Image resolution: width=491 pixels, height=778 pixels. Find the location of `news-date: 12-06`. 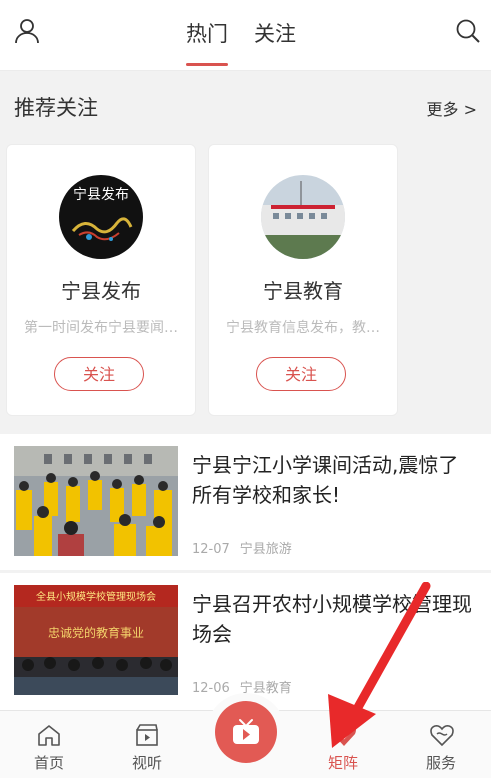

news-date: 12-06 is located at coordinates (211, 688).